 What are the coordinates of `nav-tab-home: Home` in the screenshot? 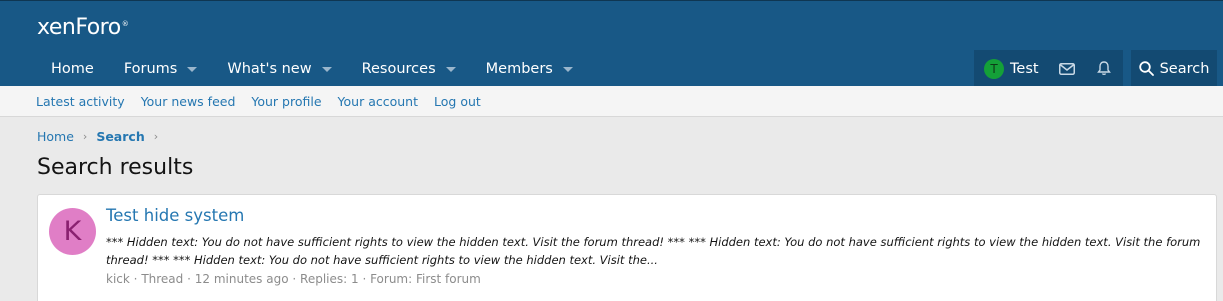 It's located at (72, 69).